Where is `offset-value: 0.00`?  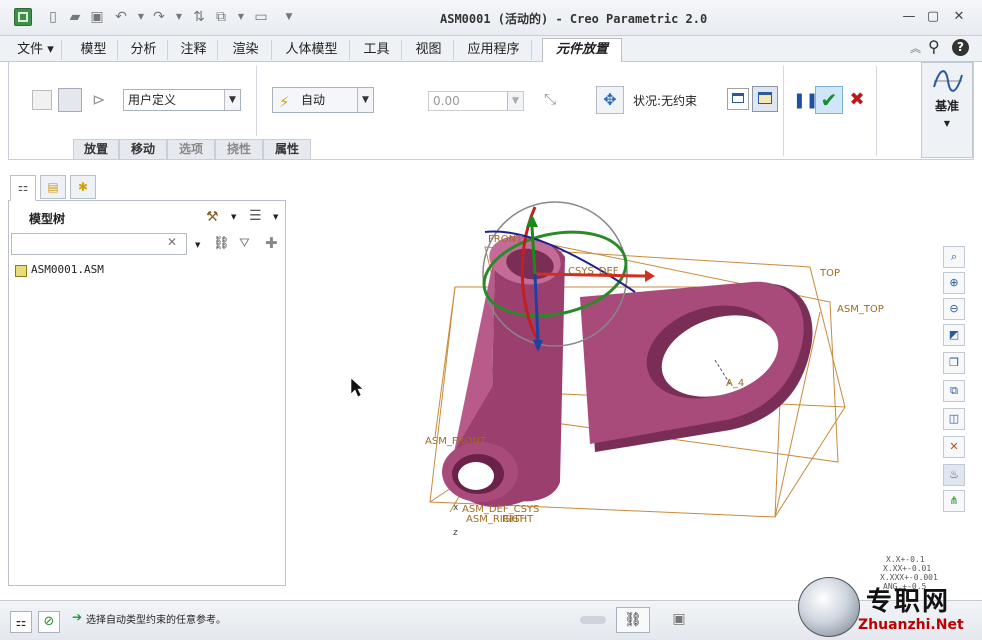
offset-value: 0.00 is located at coordinates (446, 101).